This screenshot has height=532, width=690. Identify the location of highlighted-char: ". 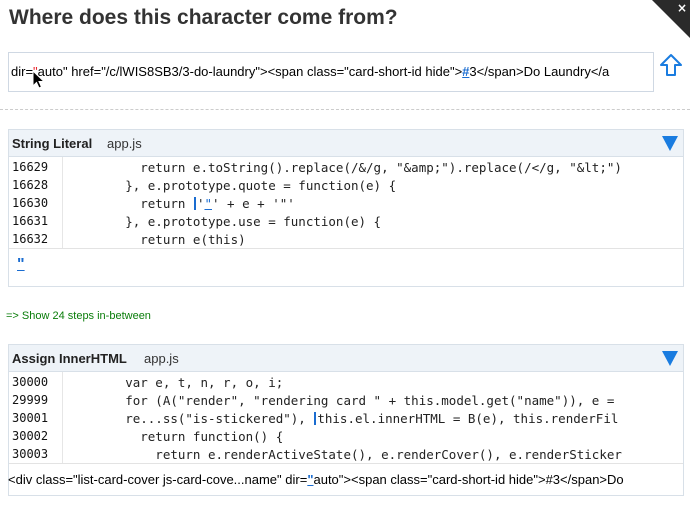
(208, 203).